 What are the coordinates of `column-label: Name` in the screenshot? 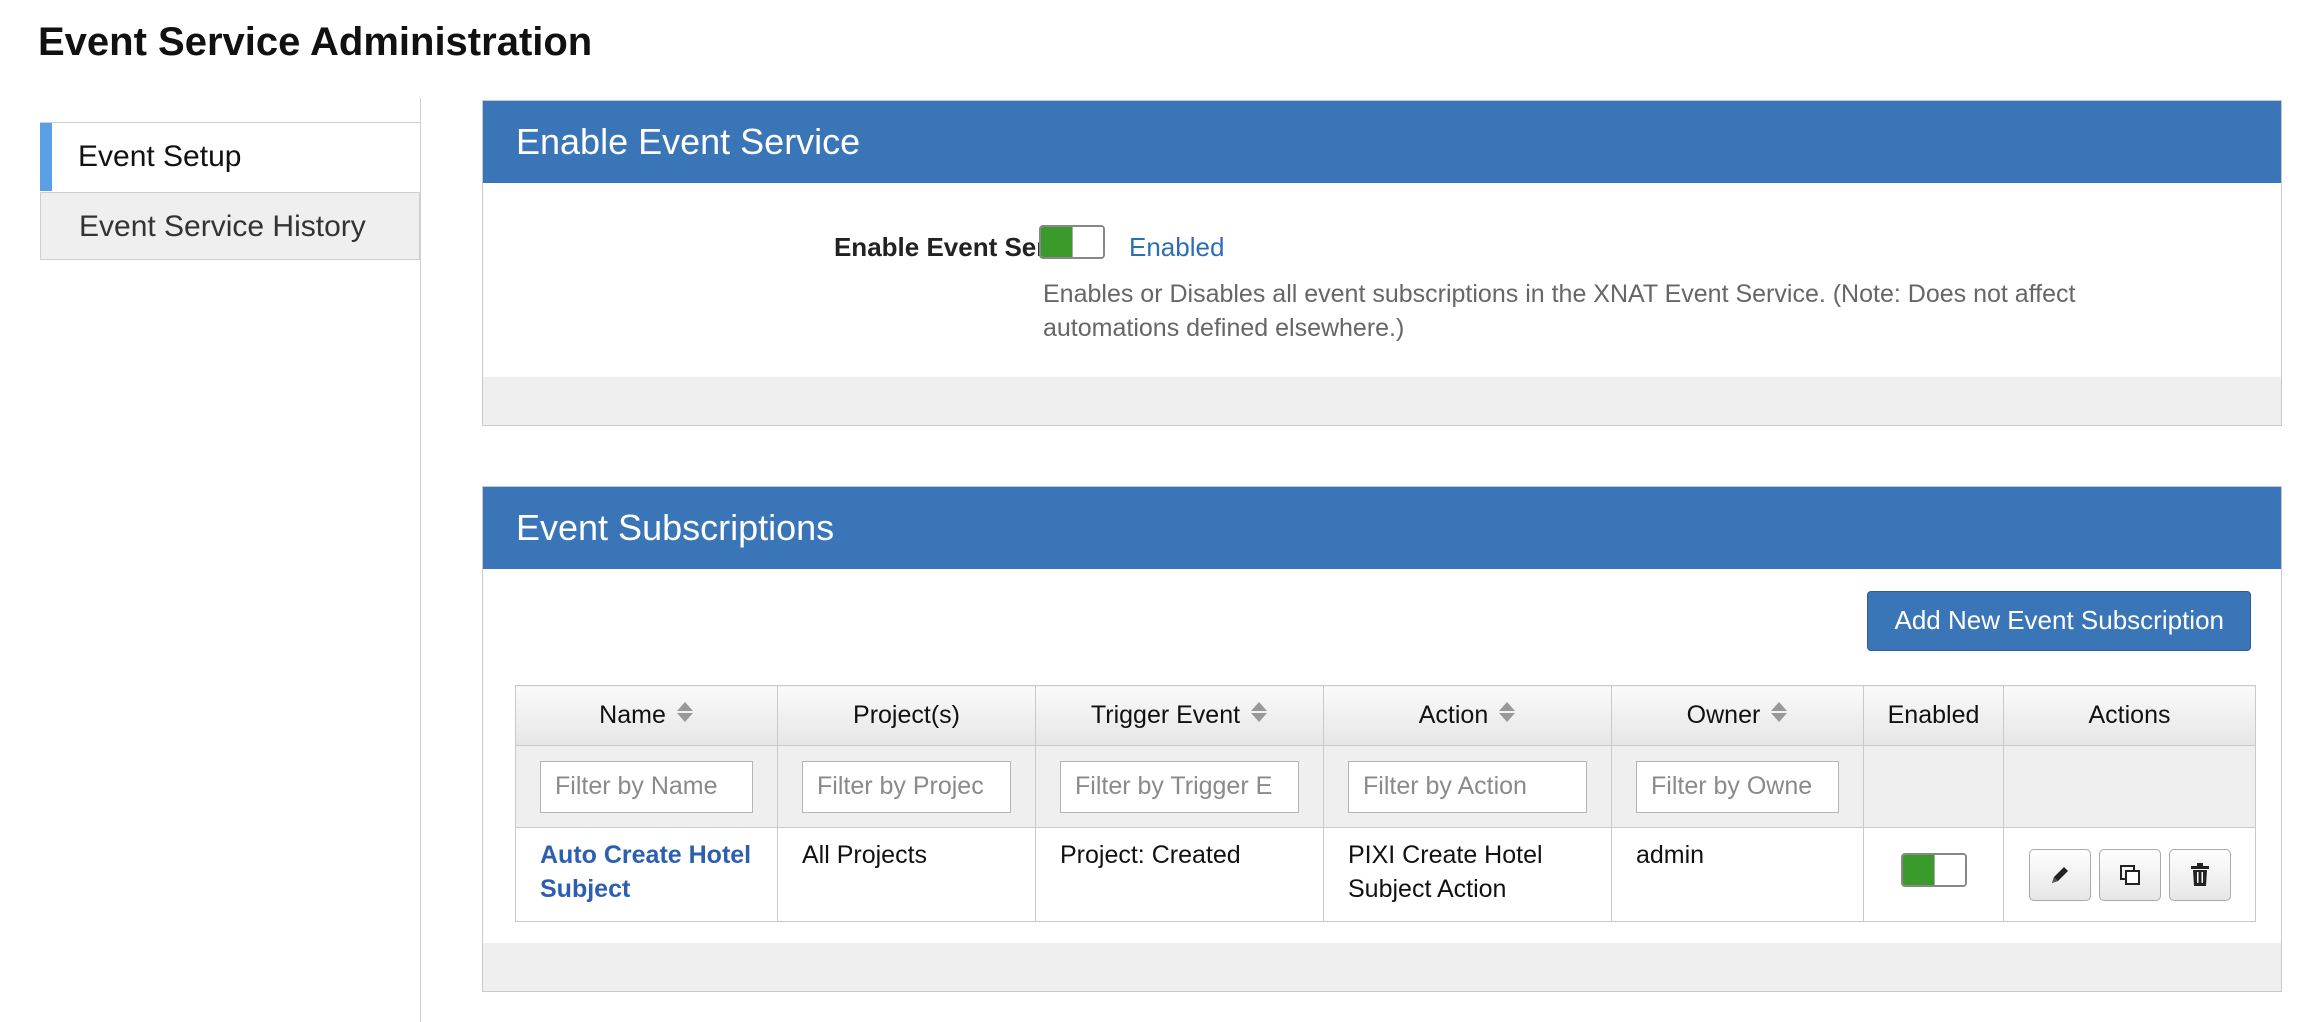 It's located at (632, 714).